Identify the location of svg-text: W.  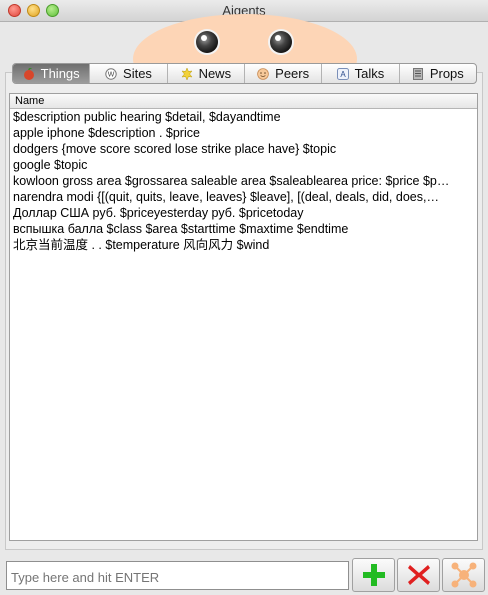
(111, 74).